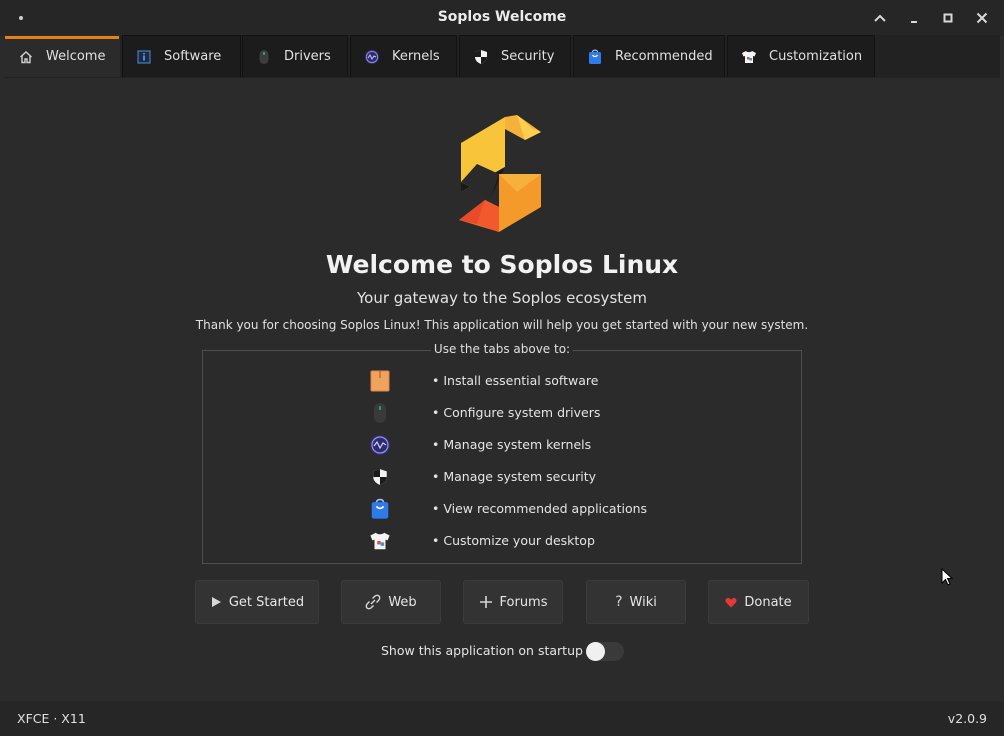  I want to click on maximize-icon, so click(948, 18).